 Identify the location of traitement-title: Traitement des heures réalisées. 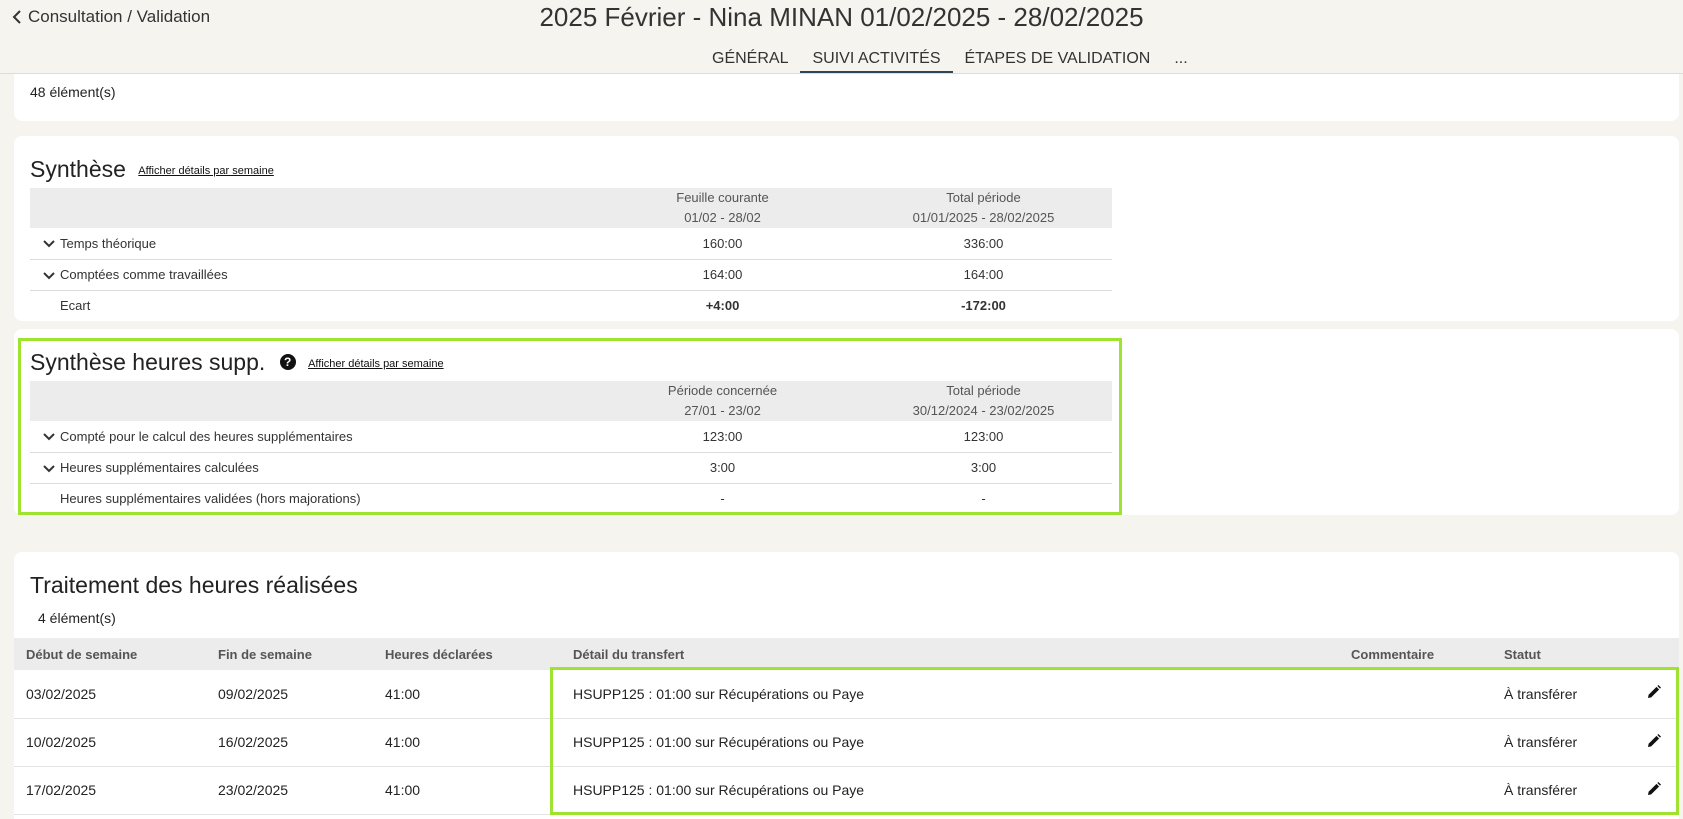
(194, 585).